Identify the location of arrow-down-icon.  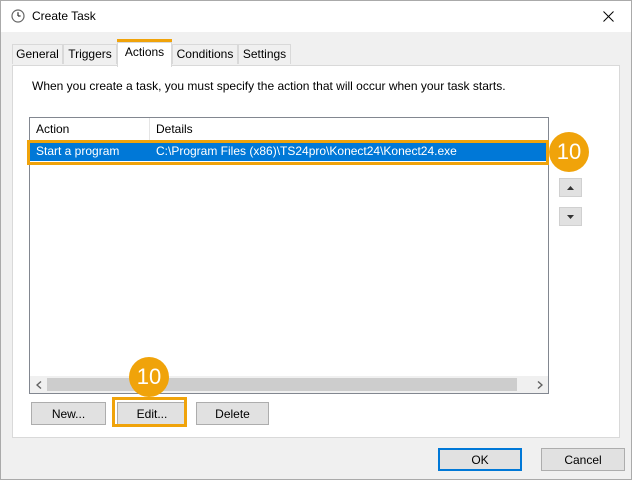
(570, 216).